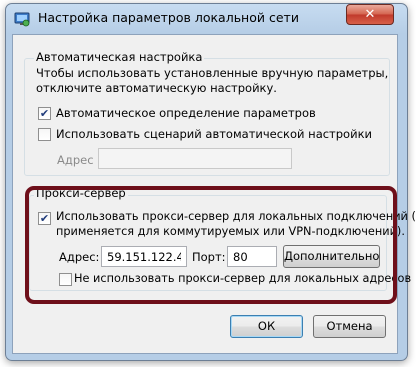 This screenshot has width=416, height=367. I want to click on proxy-port-input, so click(252, 256).